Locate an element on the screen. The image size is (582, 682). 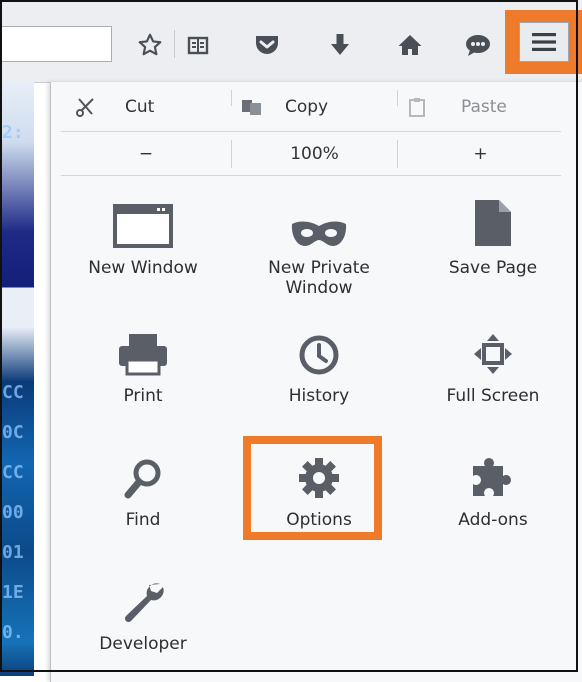
hamburger-menu-icon is located at coordinates (544, 42).